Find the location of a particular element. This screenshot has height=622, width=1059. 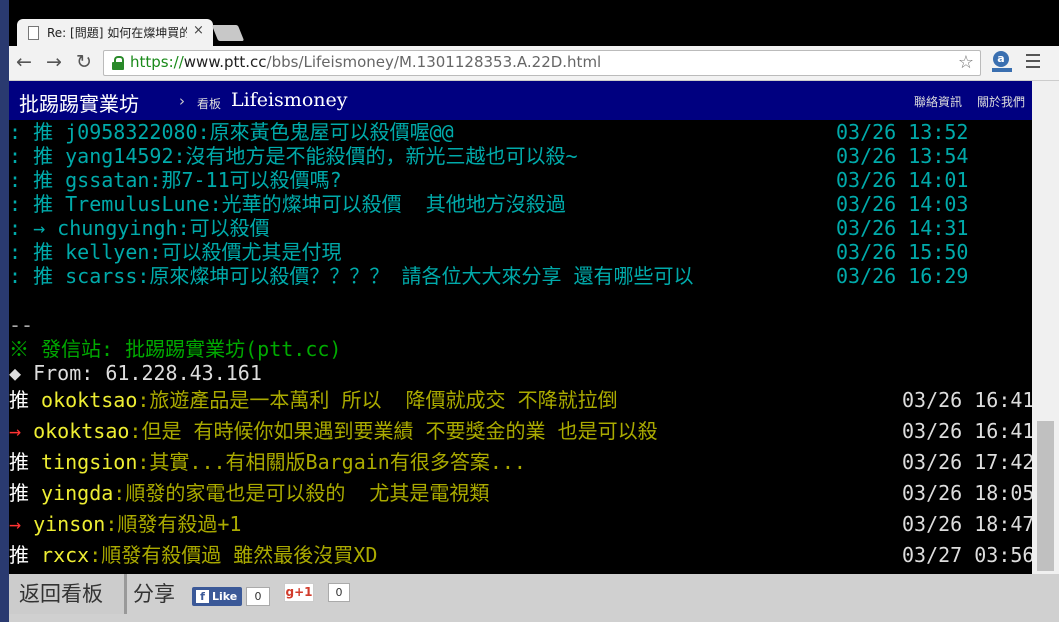

menu-icon is located at coordinates (1033, 63).